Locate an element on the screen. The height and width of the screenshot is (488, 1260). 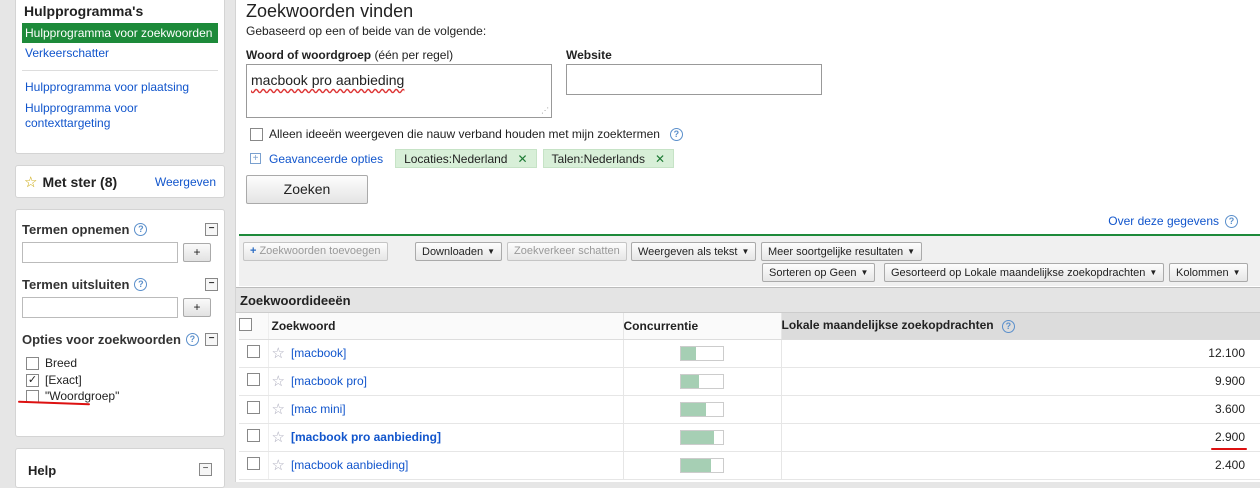
keyword-textarea: macbook pro aanbieding ⋰ is located at coordinates (399, 91).